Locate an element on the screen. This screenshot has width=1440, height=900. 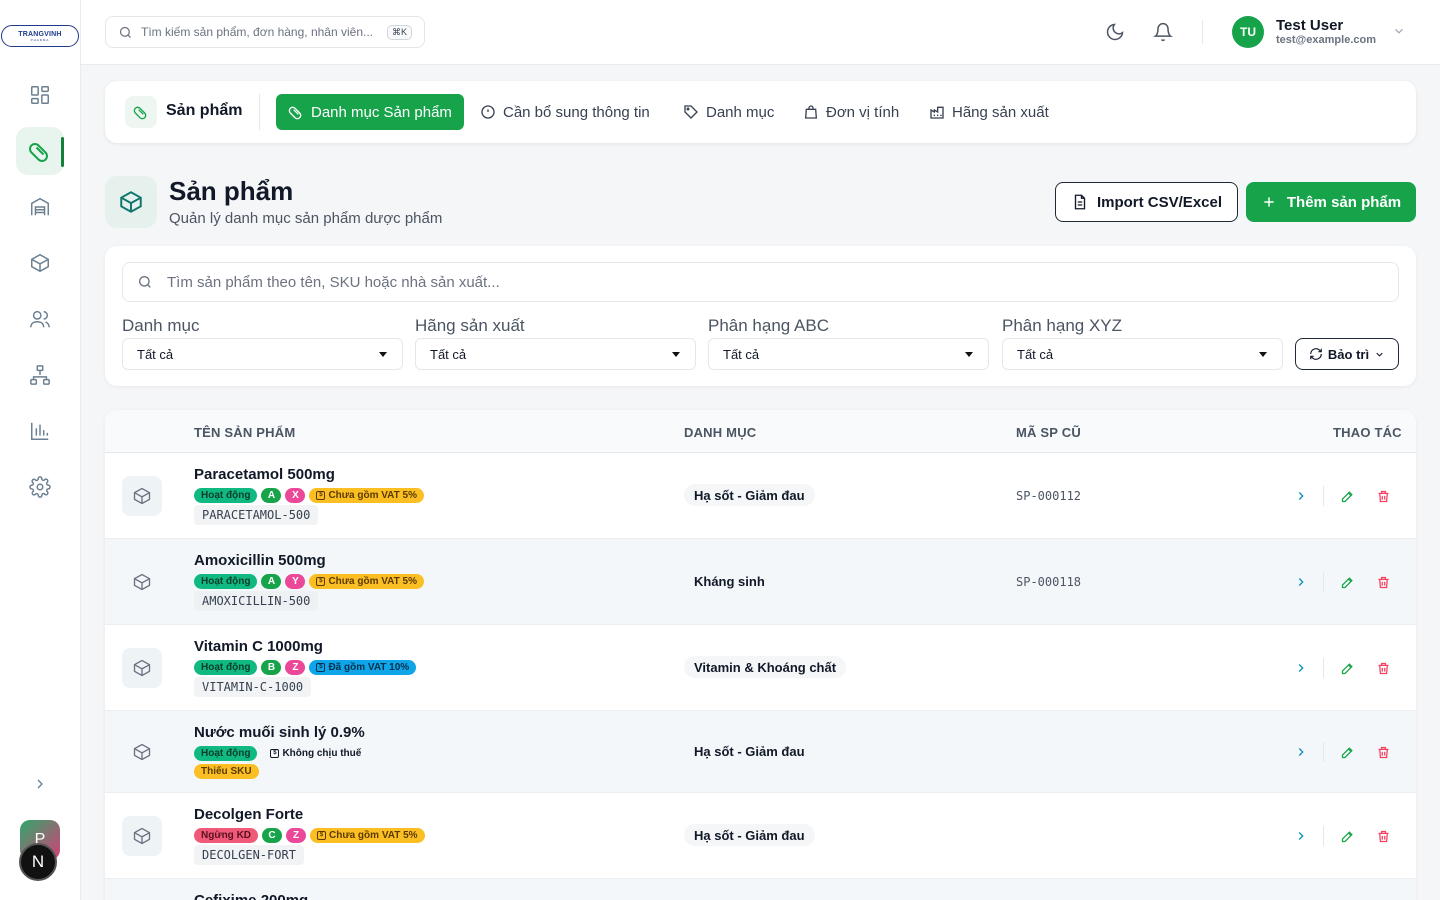
product-name: Cefixime 200mg is located at coordinates (251, 896).